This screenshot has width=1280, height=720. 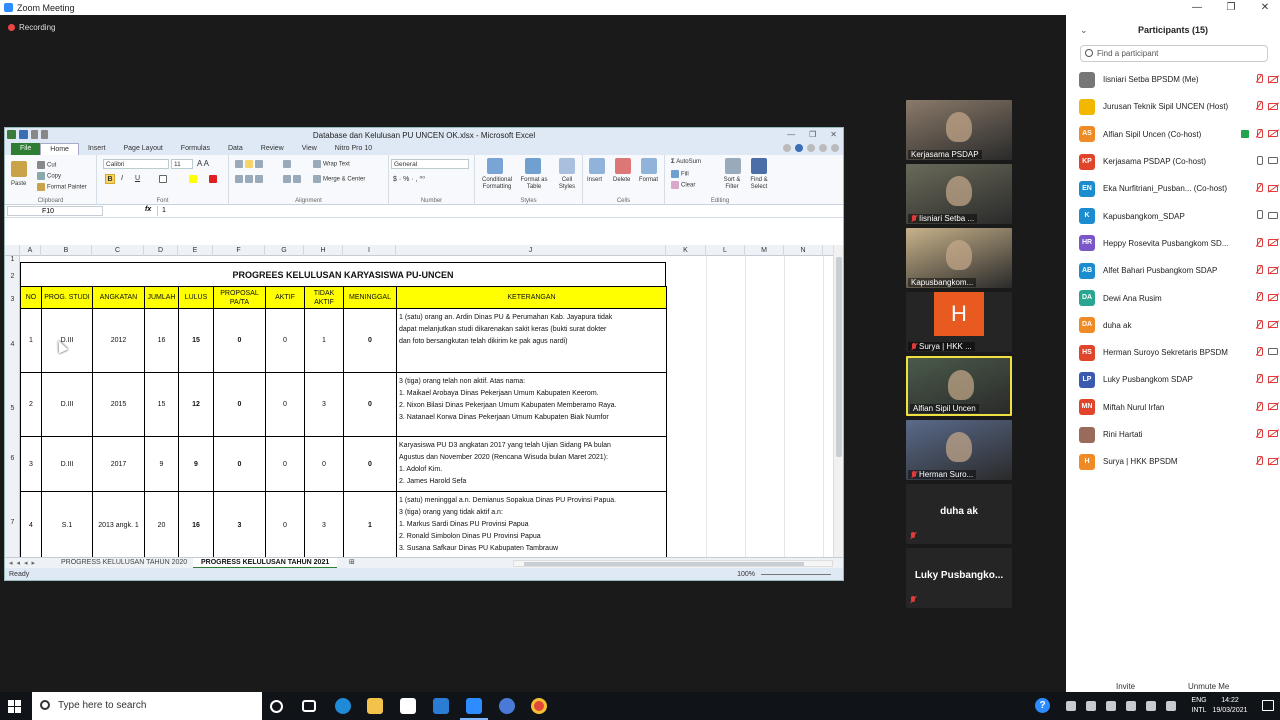 I want to click on currency-percent-icons: $ · % · , ⁰⁰, so click(x=409, y=179).